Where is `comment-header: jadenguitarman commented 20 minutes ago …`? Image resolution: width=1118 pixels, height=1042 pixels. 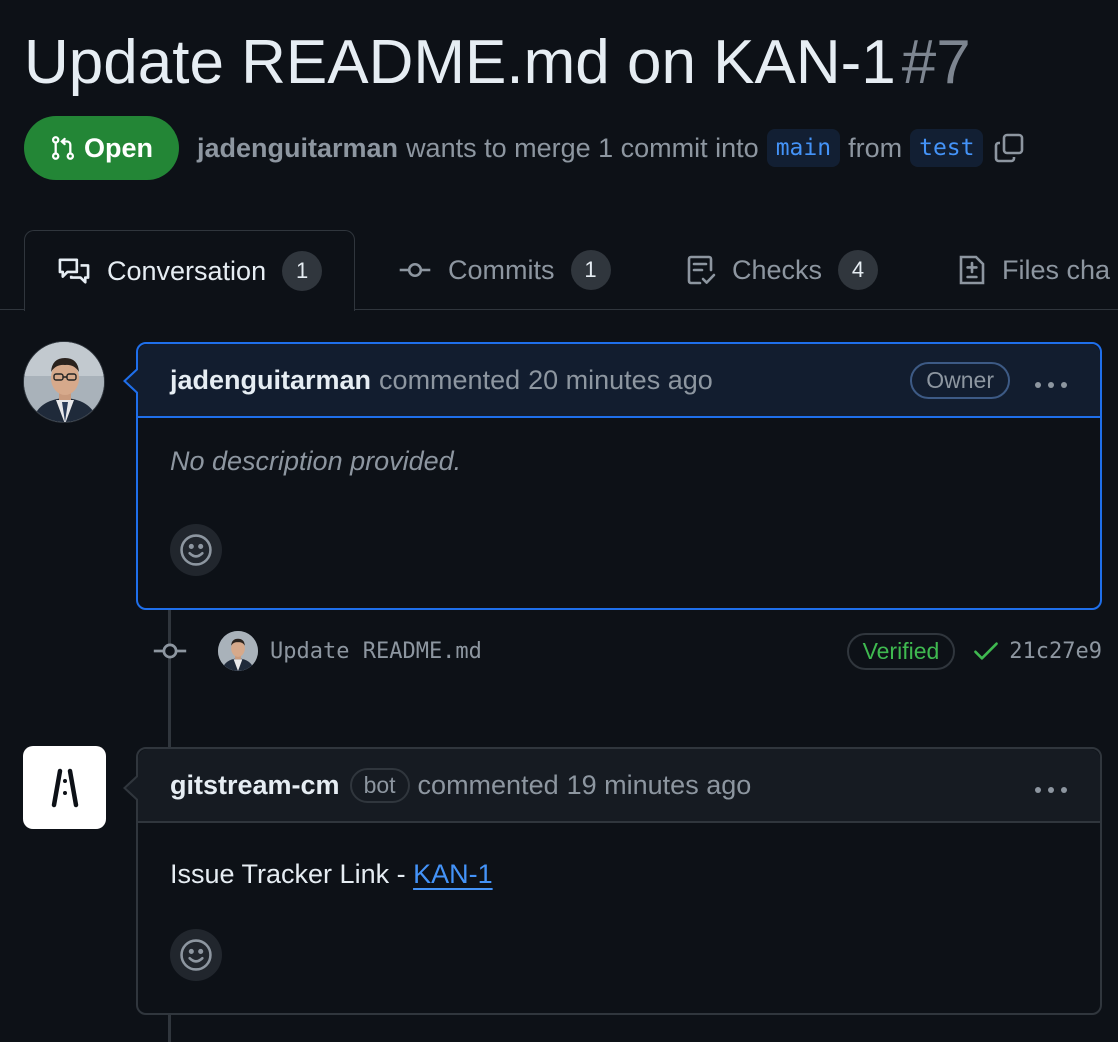
comment-header: jadenguitarman commented 20 minutes ago … is located at coordinates (619, 381).